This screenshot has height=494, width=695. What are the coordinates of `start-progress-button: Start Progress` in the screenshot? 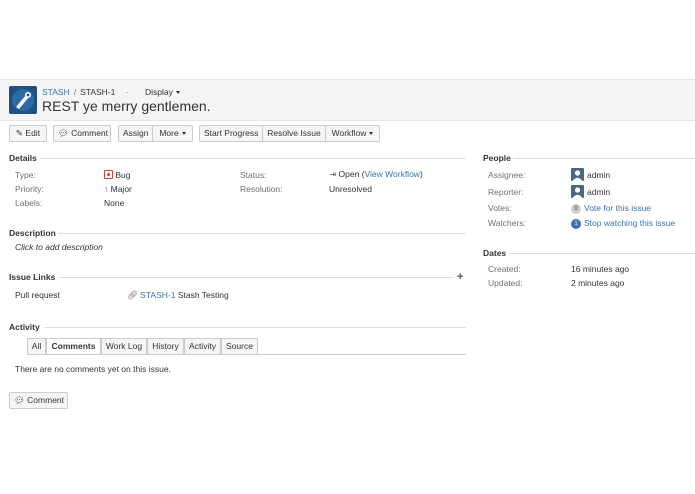 It's located at (231, 133).